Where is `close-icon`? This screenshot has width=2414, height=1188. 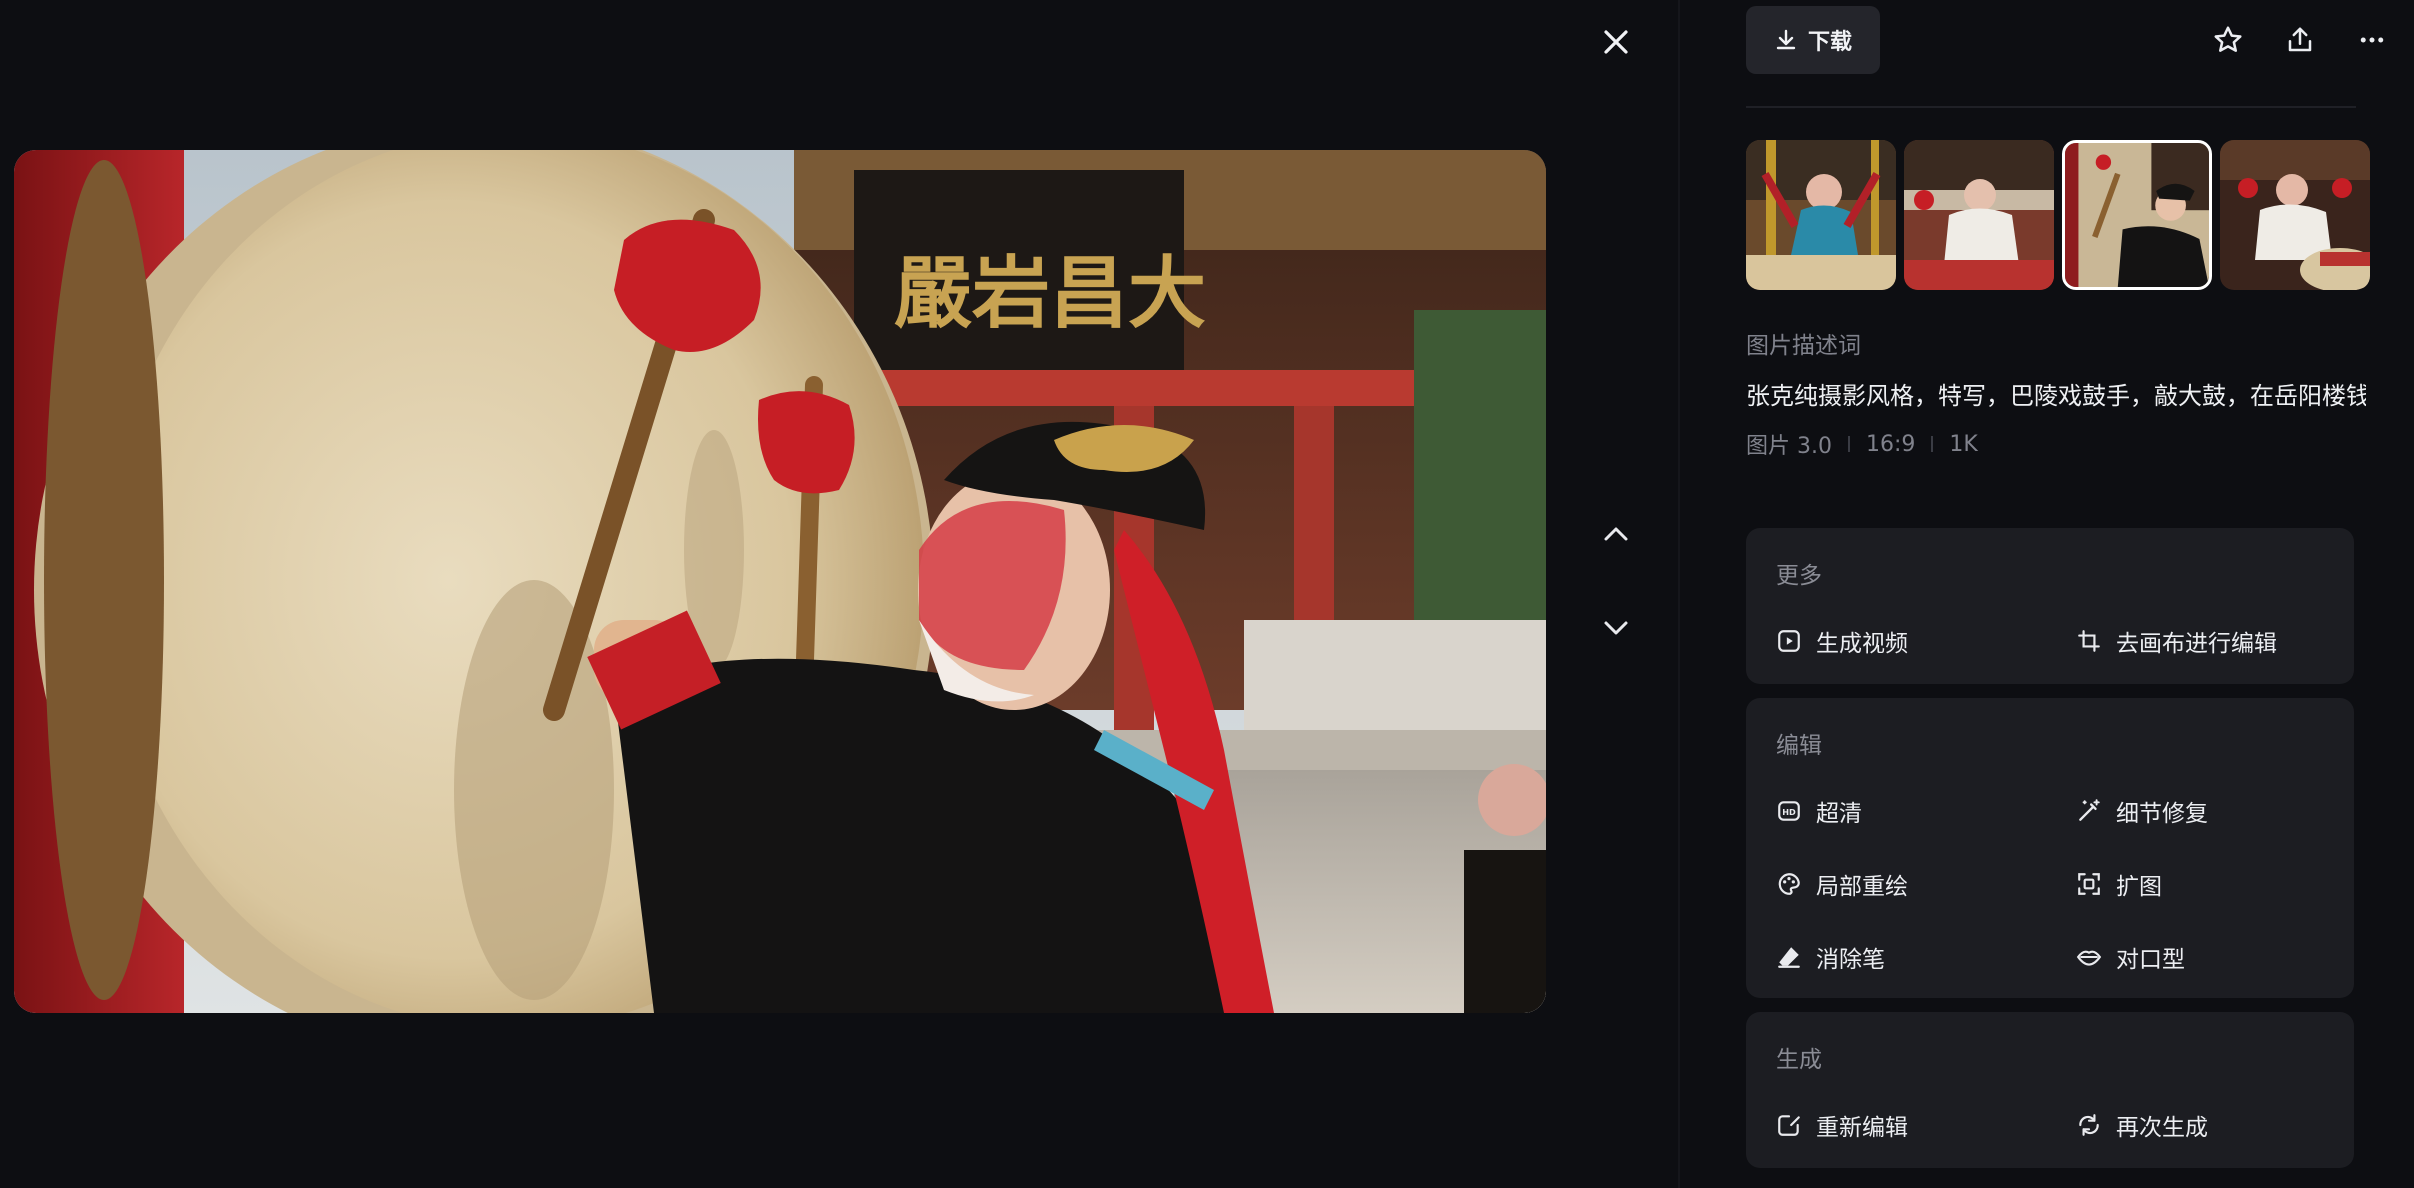 close-icon is located at coordinates (1616, 42).